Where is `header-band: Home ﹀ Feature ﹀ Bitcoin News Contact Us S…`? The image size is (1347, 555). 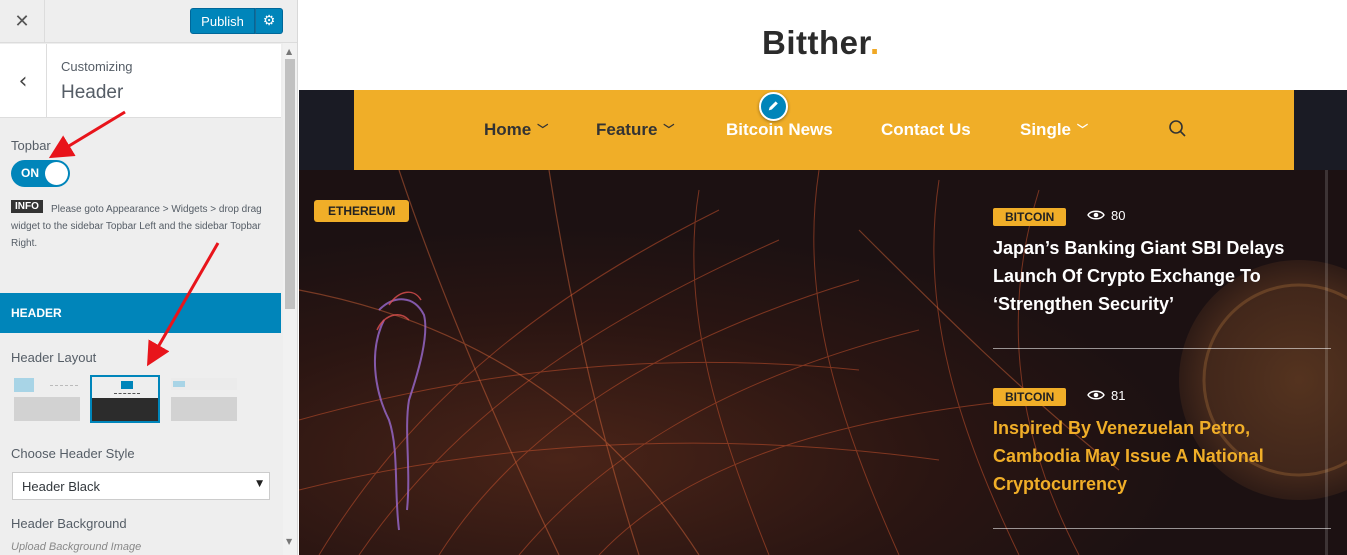
header-band: Home ﹀ Feature ﹀ Bitcoin News Contact Us S… is located at coordinates (823, 130).